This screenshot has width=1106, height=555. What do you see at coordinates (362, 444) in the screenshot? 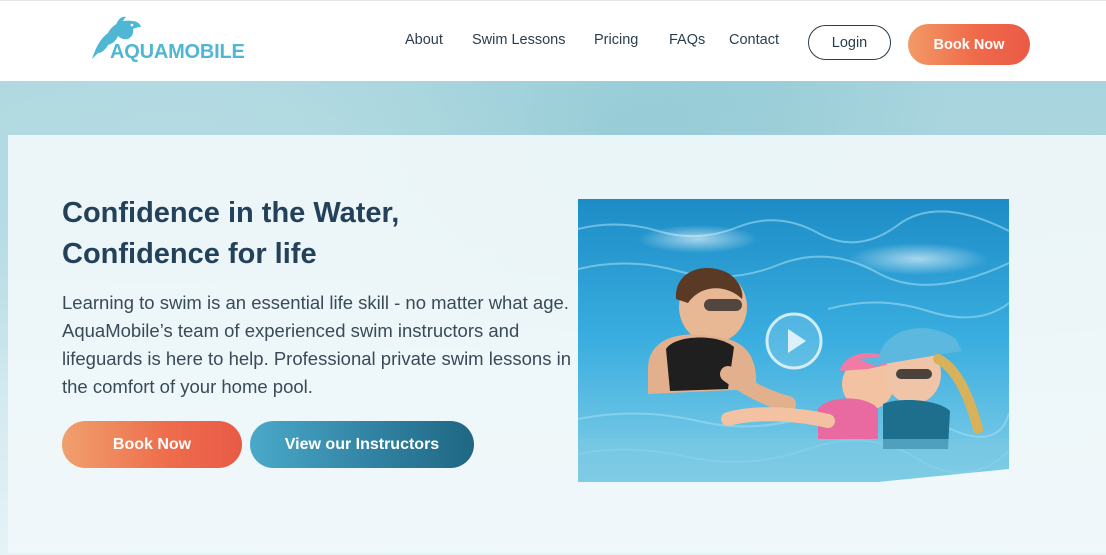
I see `view-instructors-button: View our Instructors` at bounding box center [362, 444].